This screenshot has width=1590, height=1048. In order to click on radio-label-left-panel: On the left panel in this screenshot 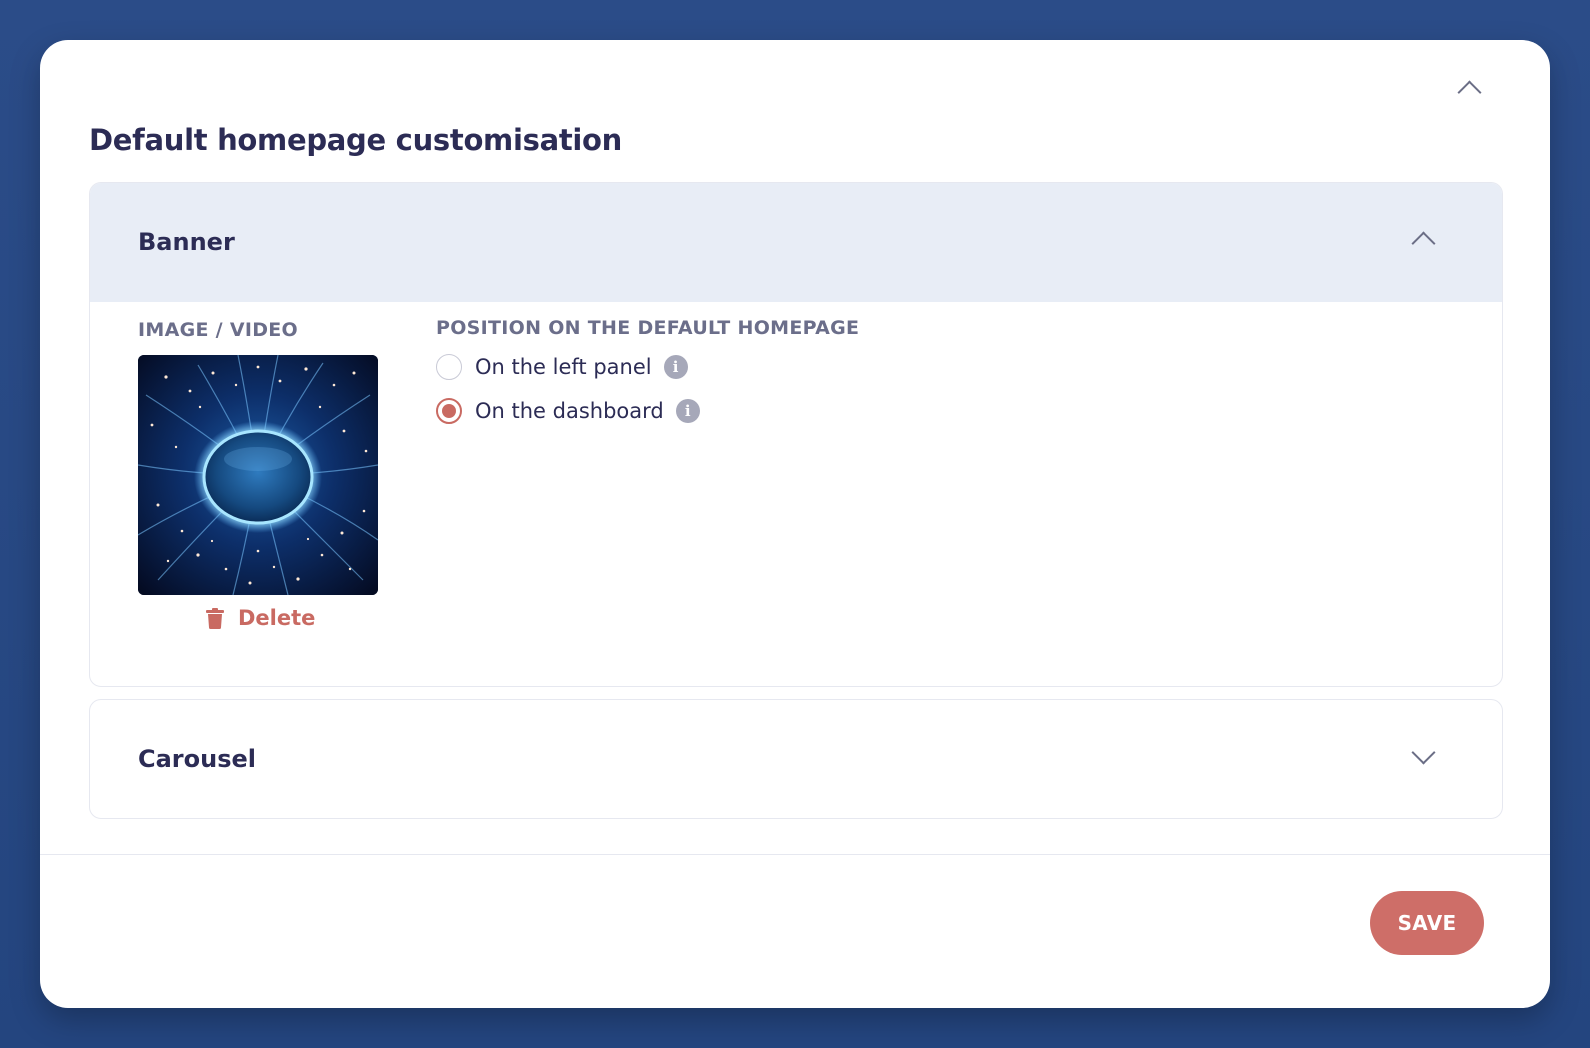, I will do `click(563, 367)`.